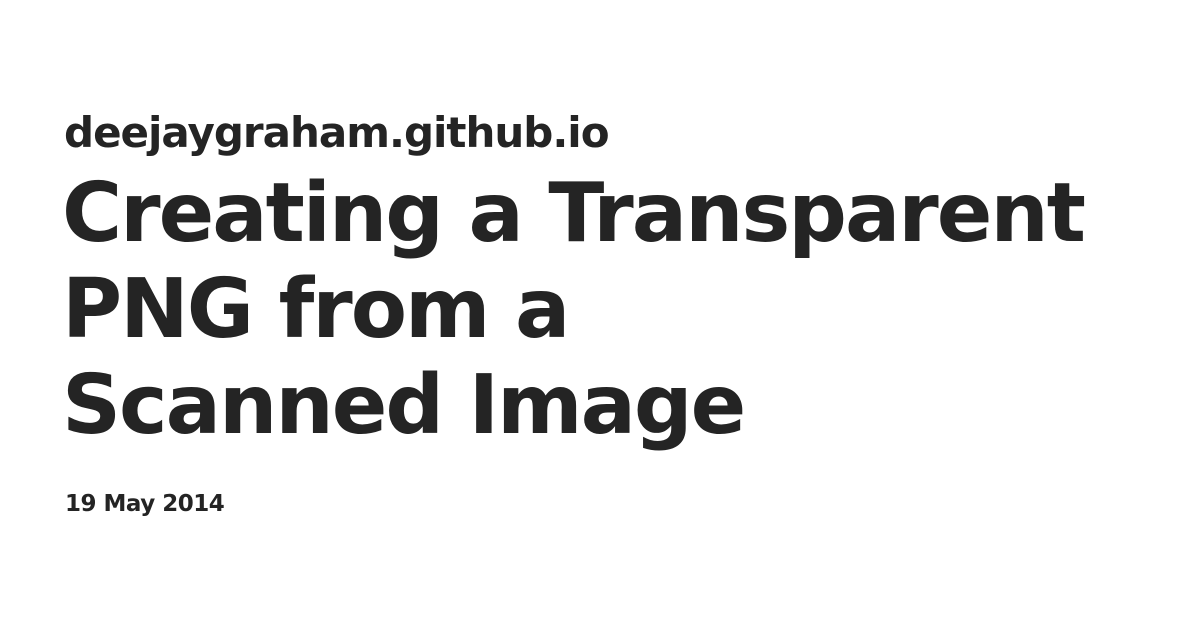  Describe the element at coordinates (404, 405) in the screenshot. I see `post-title-line: Scanned Image` at that location.